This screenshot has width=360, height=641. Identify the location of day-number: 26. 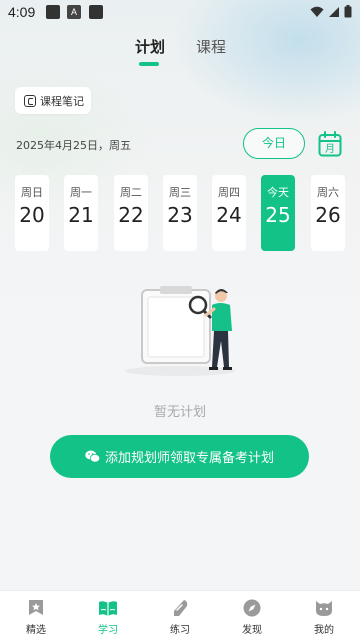
(328, 215).